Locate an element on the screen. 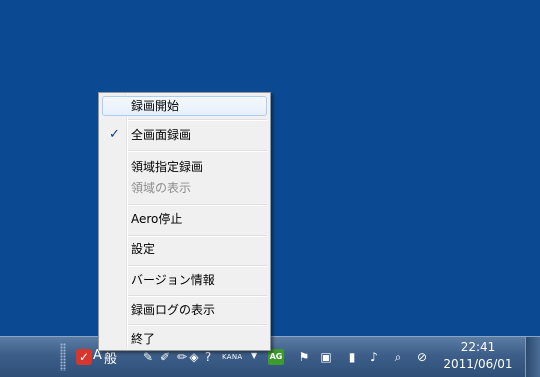 The height and width of the screenshot is (377, 540). menu-item-label: 領域の表示 is located at coordinates (161, 188).